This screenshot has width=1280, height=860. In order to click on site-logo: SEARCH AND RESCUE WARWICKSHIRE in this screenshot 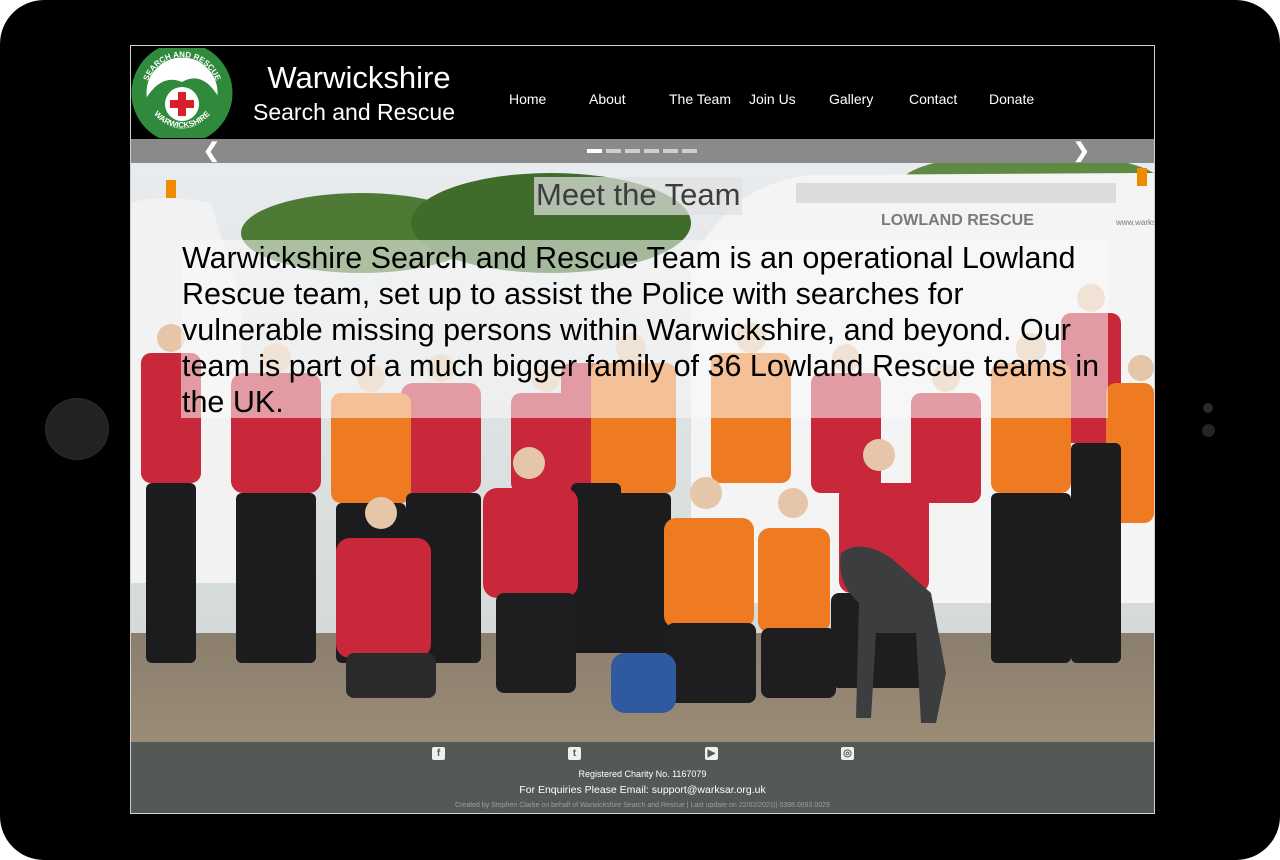, I will do `click(182, 93)`.